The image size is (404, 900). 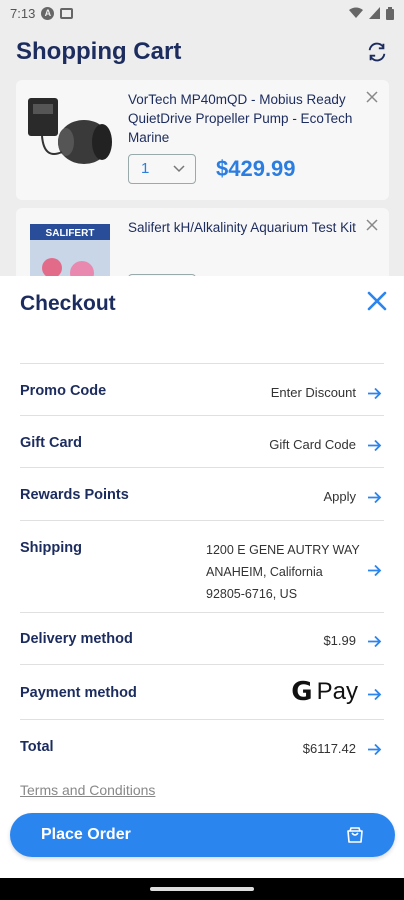 I want to click on refresh-icon, so click(x=377, y=52).